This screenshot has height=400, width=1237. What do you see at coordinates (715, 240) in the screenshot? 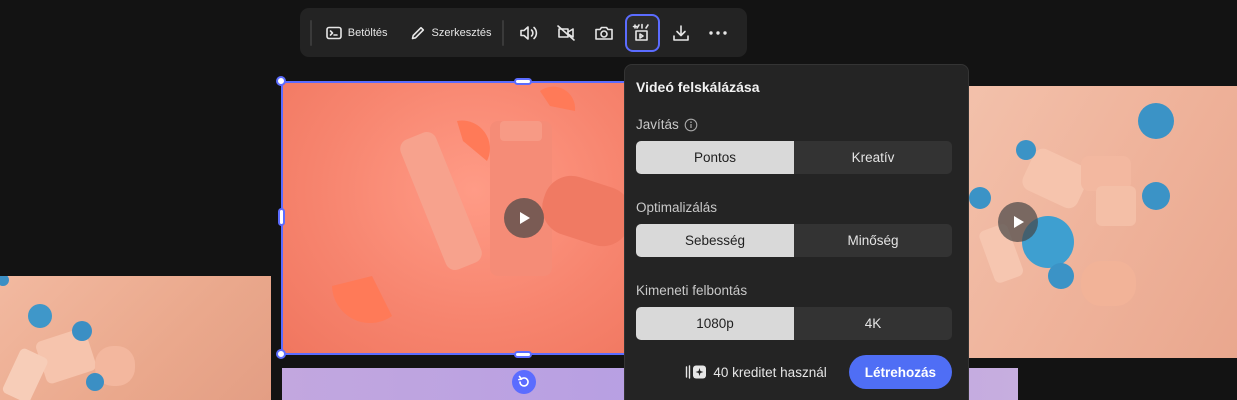
I see `optimize-option-speed: Sebesség` at bounding box center [715, 240].